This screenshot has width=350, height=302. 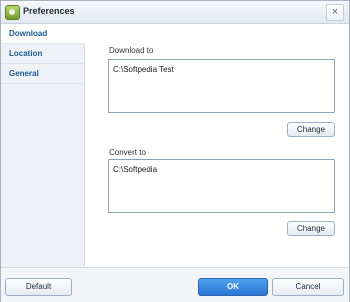 I want to click on default-button: Default, so click(x=38, y=287).